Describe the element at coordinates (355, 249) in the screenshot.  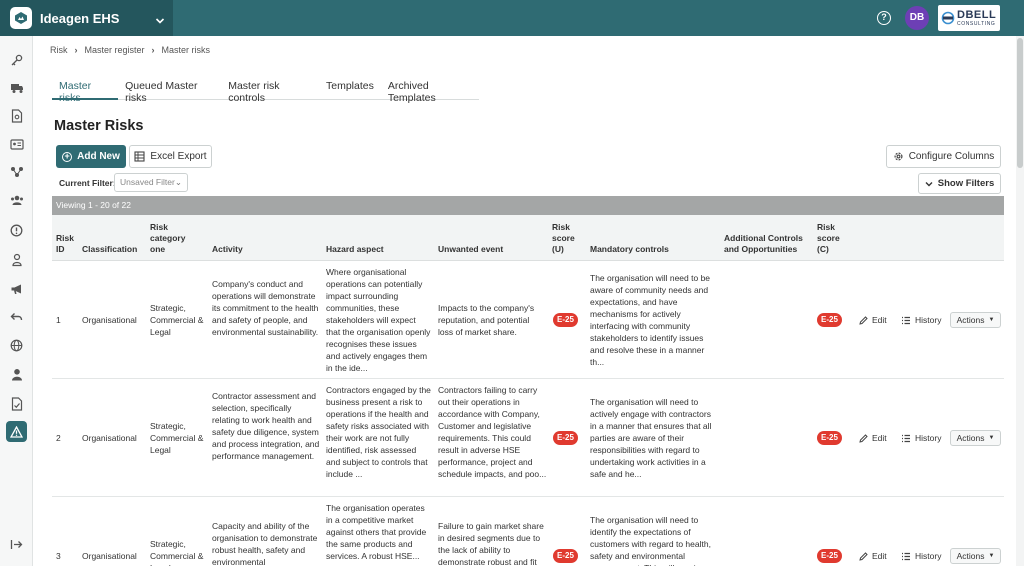
I see `col-hazard-aspect: Hazard aspect` at that location.